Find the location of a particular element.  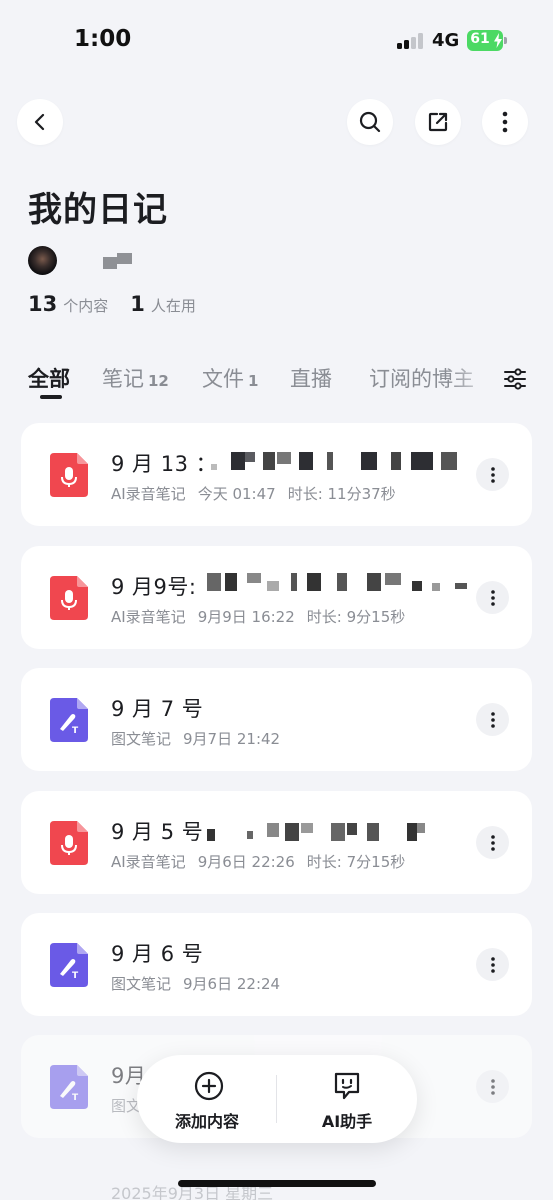

signal-icon is located at coordinates (411, 41).